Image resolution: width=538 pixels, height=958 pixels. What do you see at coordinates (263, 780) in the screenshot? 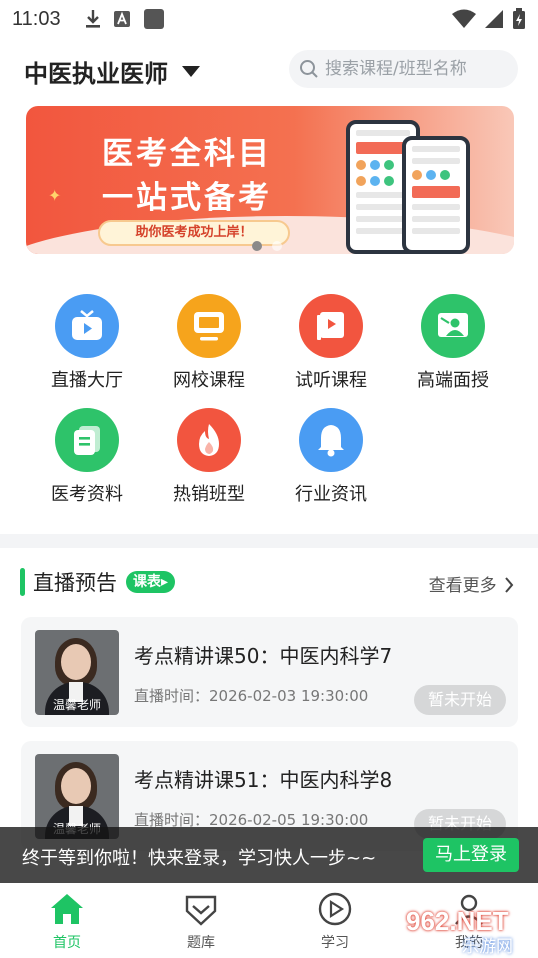
I see `live-title: 考点精讲课51：中医内科学8` at bounding box center [263, 780].